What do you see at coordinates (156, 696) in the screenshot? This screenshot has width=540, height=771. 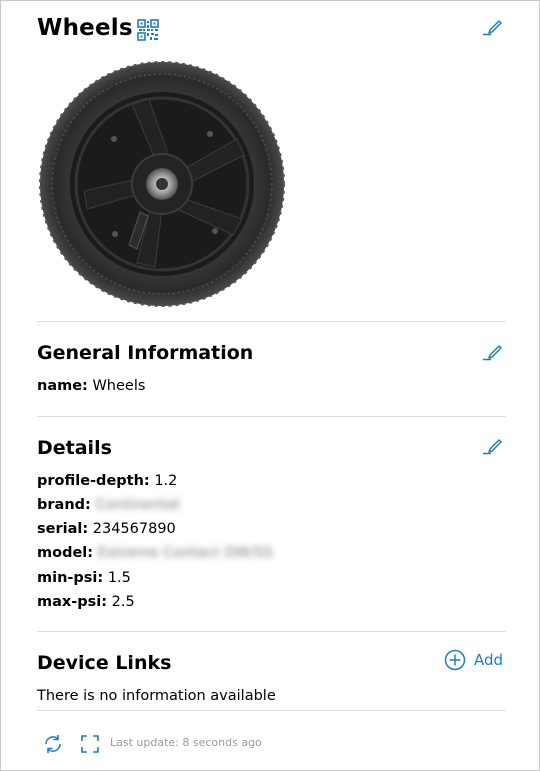 I see `empty-state-text: There is no information available` at bounding box center [156, 696].